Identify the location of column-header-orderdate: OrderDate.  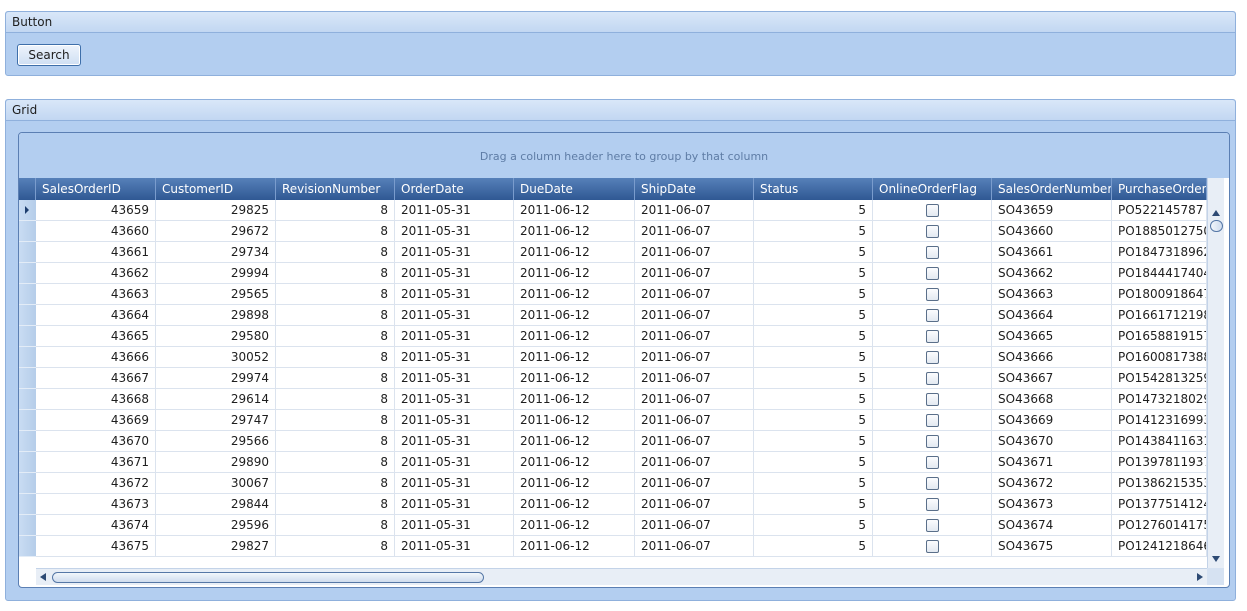
(454, 189).